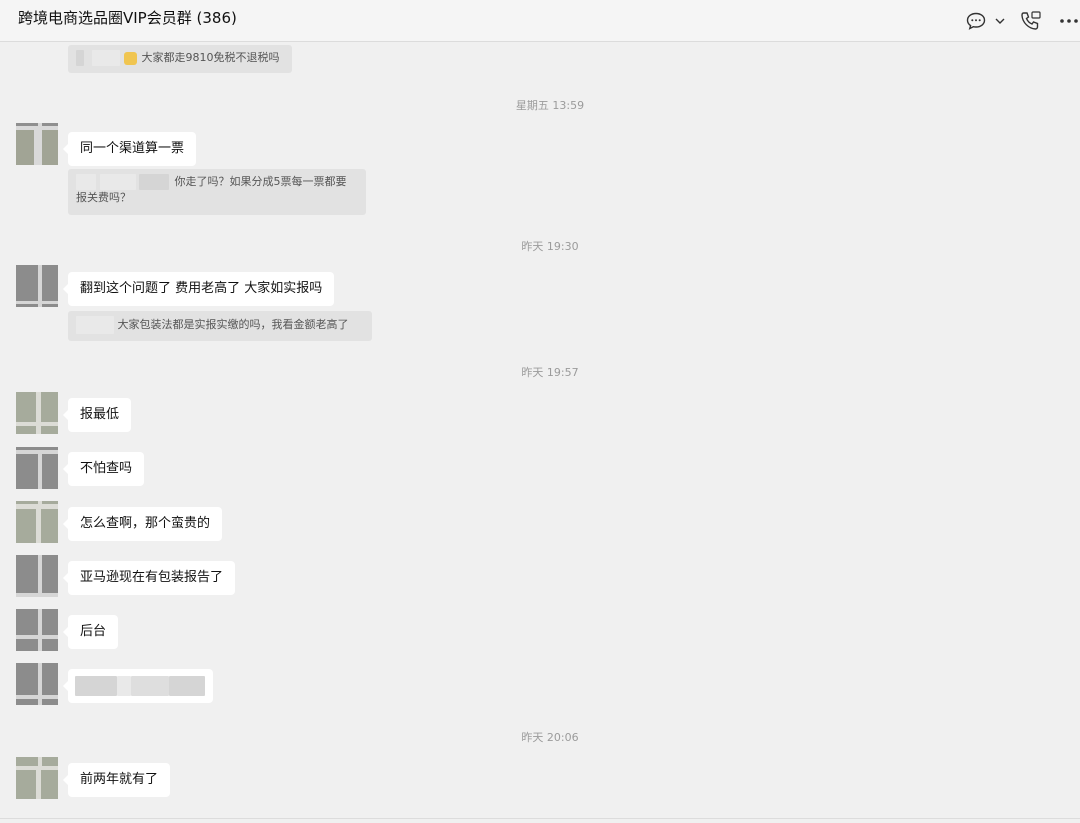  What do you see at coordinates (97, 415) in the screenshot?
I see `message-bubble: 报最低` at bounding box center [97, 415].